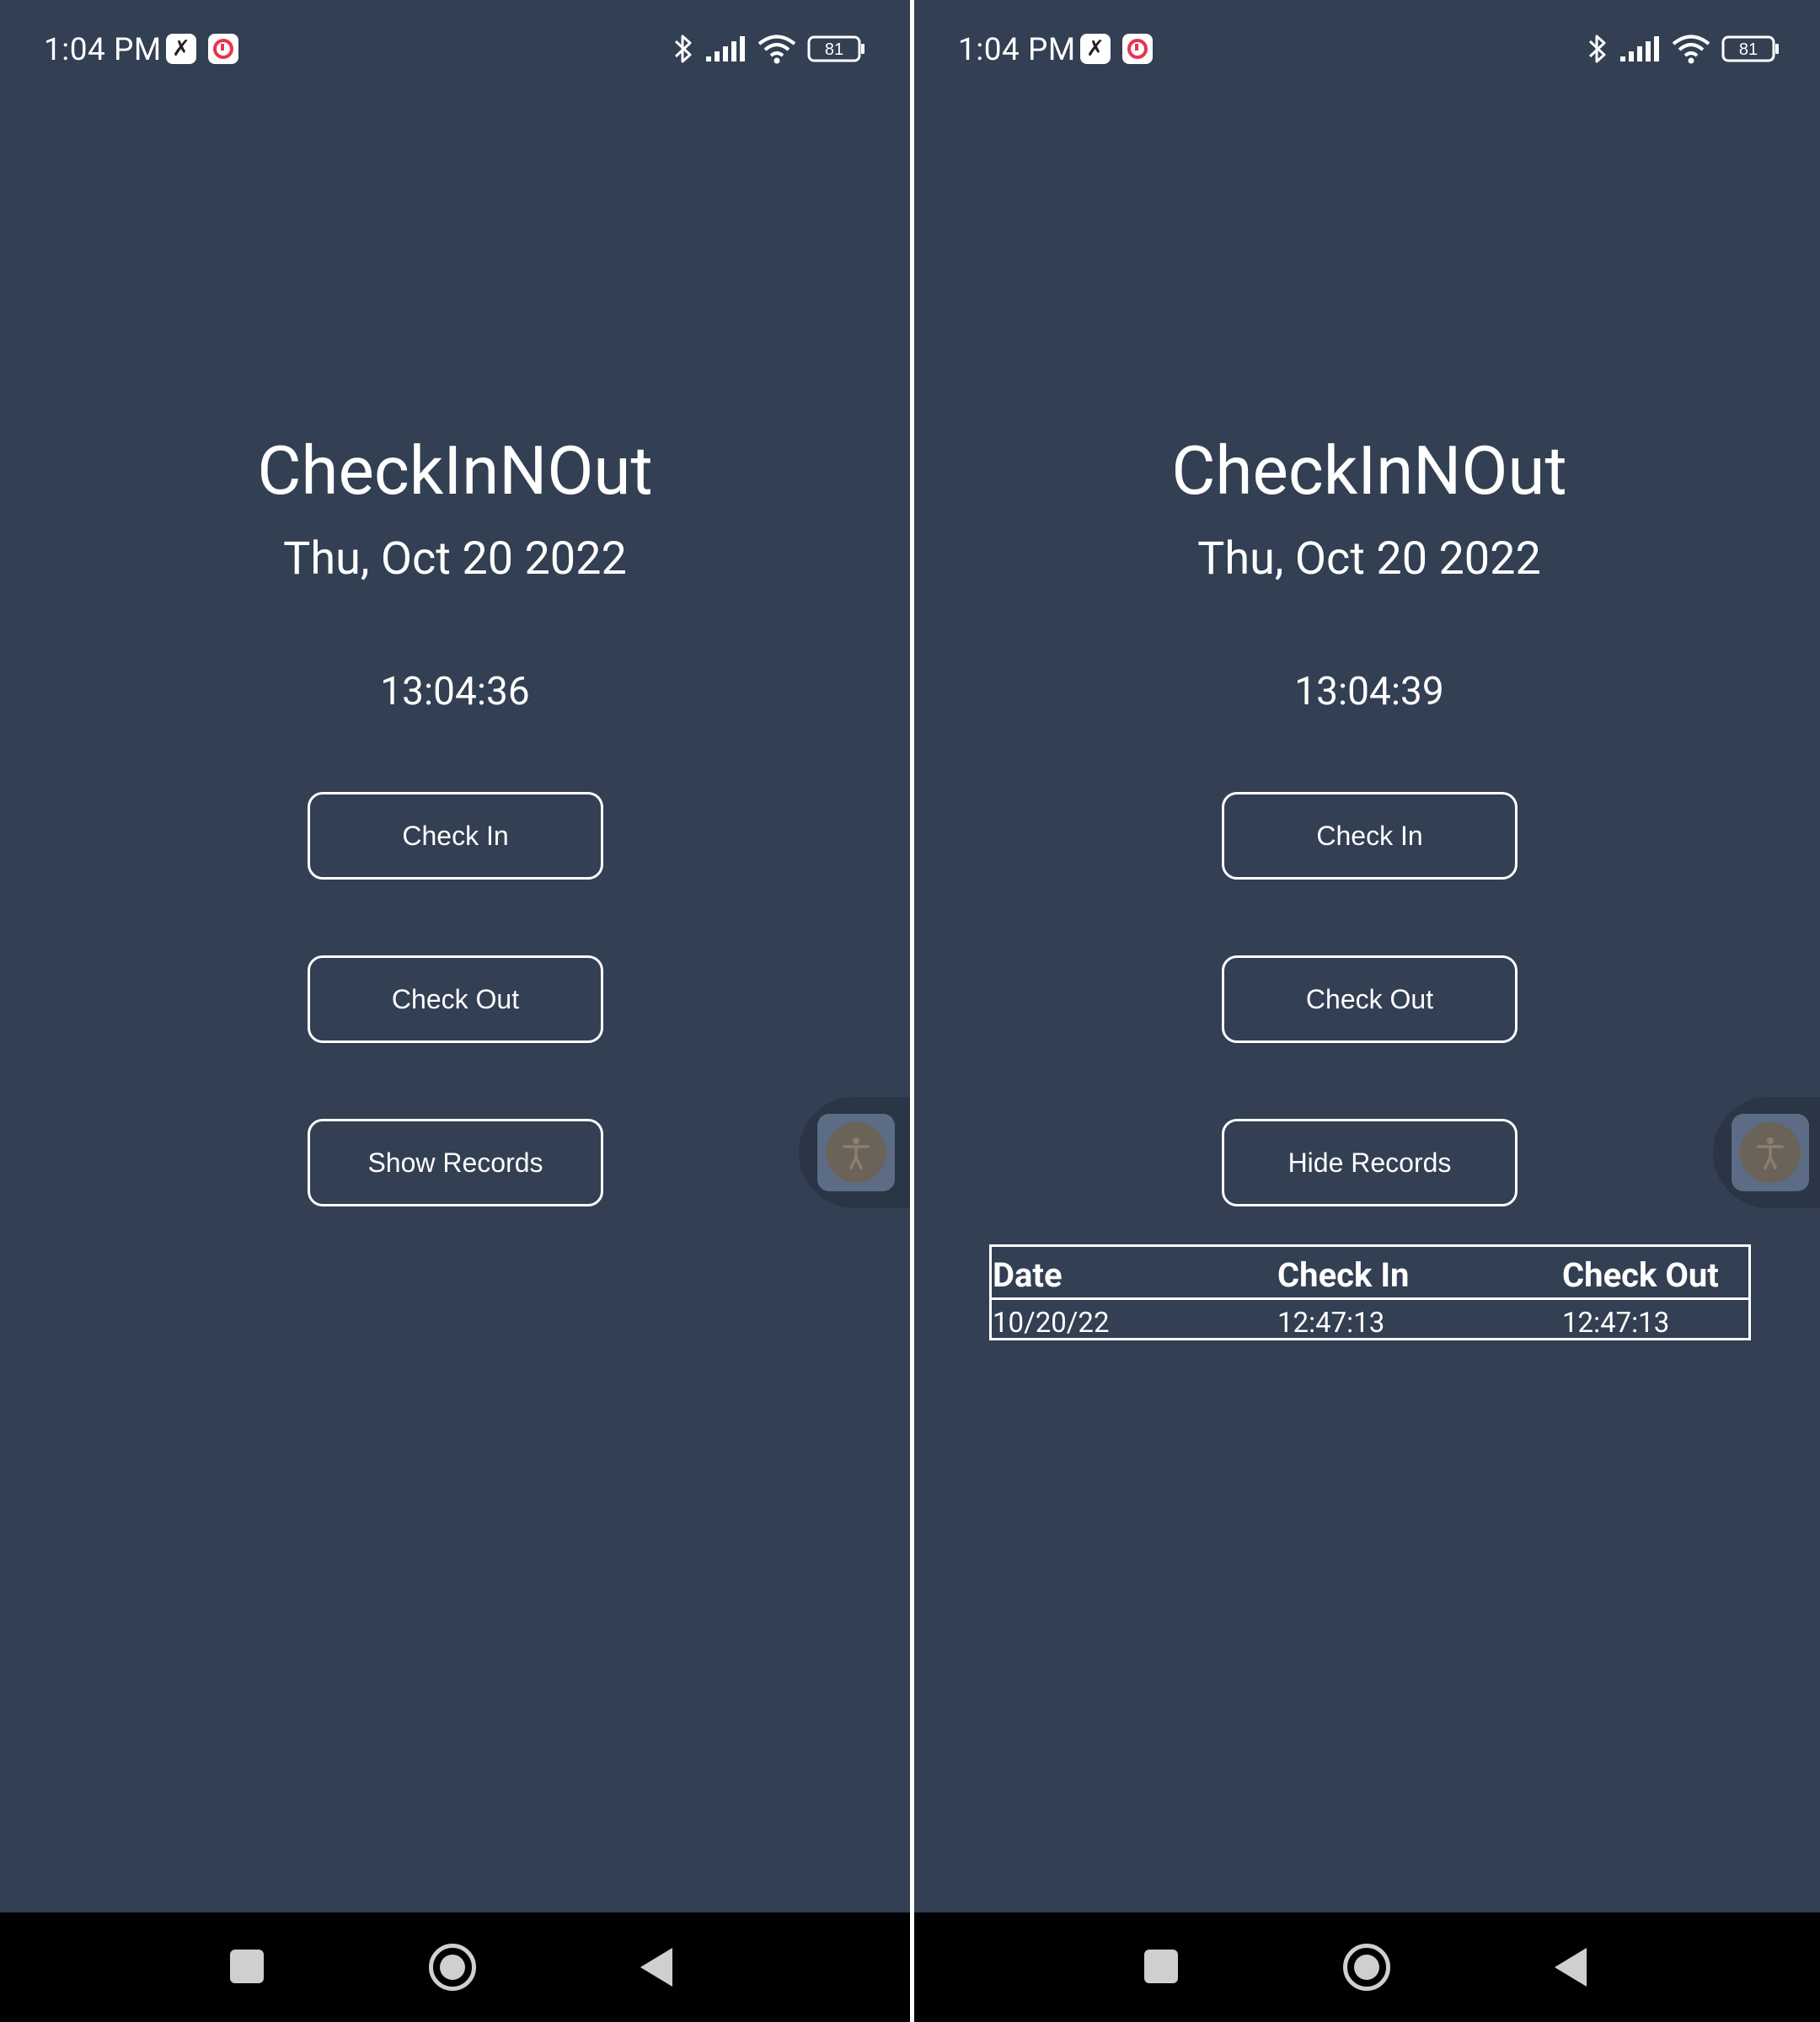 The width and height of the screenshot is (1820, 2022). What do you see at coordinates (455, 691) in the screenshot?
I see `current-time-clock: 13:04:36` at bounding box center [455, 691].